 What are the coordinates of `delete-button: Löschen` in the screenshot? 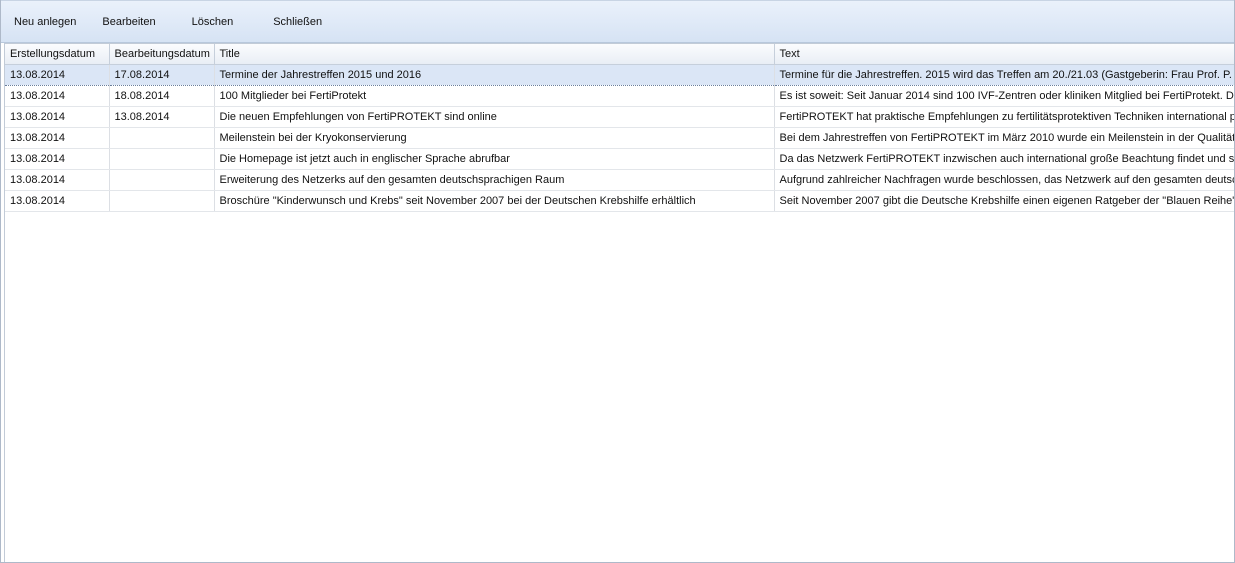 It's located at (213, 22).